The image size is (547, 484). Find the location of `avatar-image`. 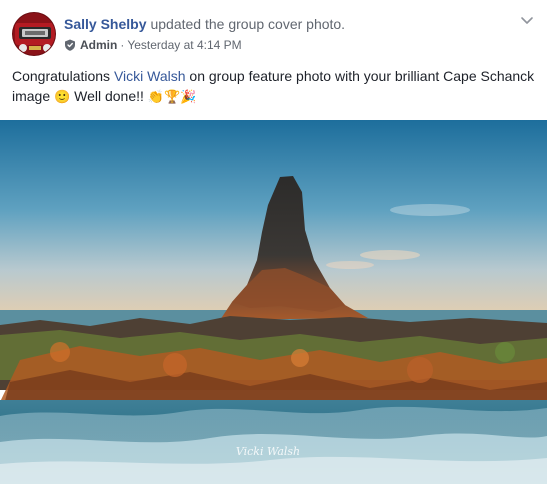

avatar-image is located at coordinates (34, 34).